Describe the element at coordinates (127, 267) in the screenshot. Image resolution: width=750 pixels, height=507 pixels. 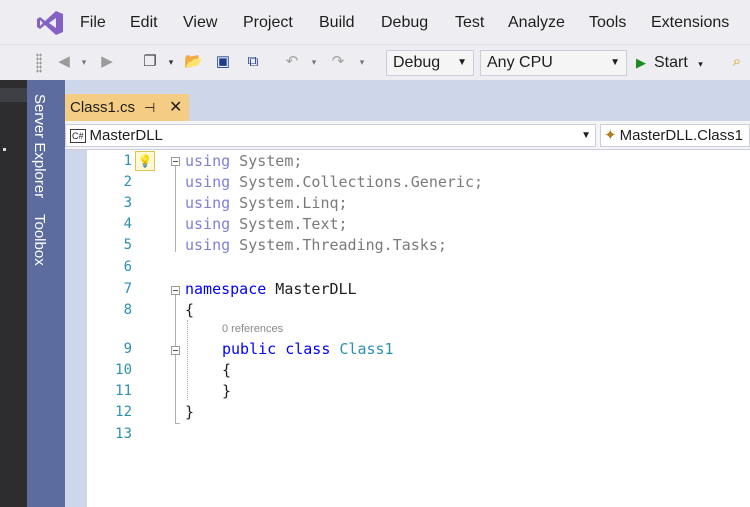
I see `line-number: 6` at that location.